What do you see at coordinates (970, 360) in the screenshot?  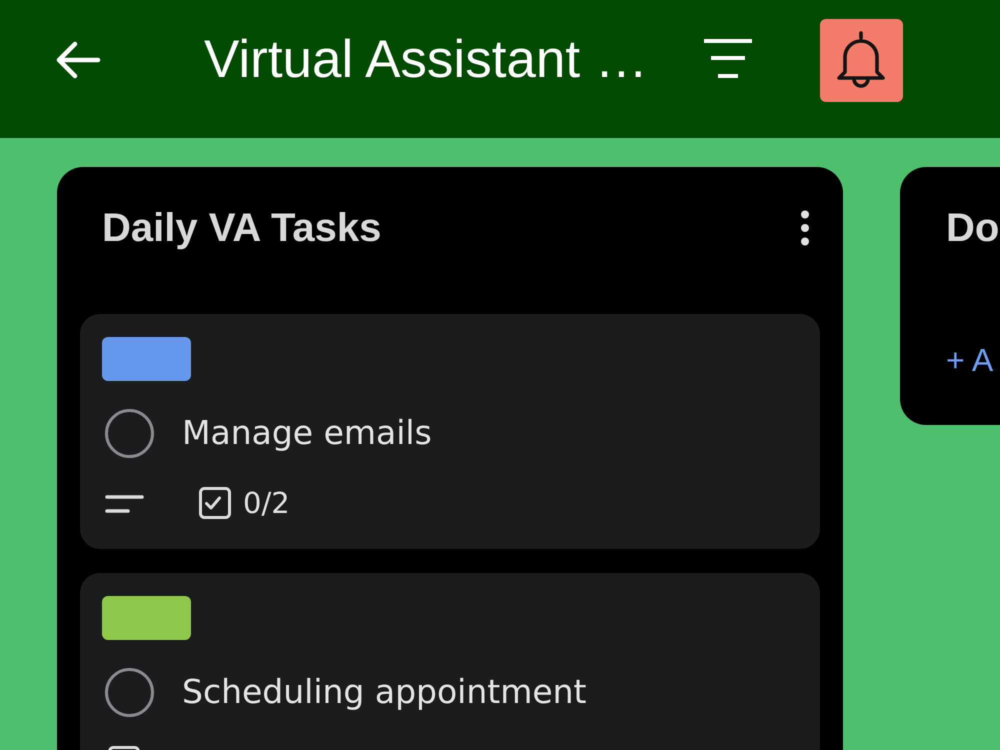 I see `add-card-button: + A` at bounding box center [970, 360].